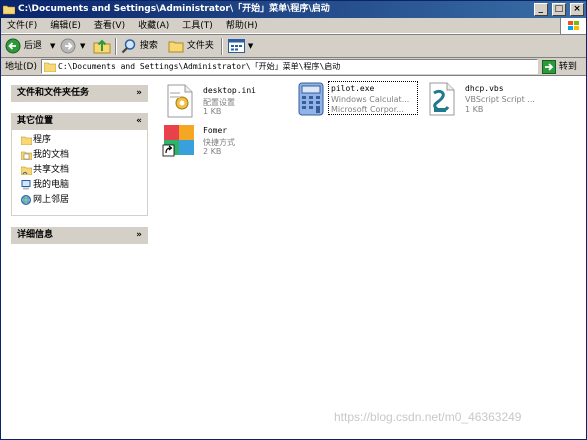 The width and height of the screenshot is (587, 440). What do you see at coordinates (154, 26) in the screenshot?
I see `menu-favorites: 收藏(A)` at bounding box center [154, 26].